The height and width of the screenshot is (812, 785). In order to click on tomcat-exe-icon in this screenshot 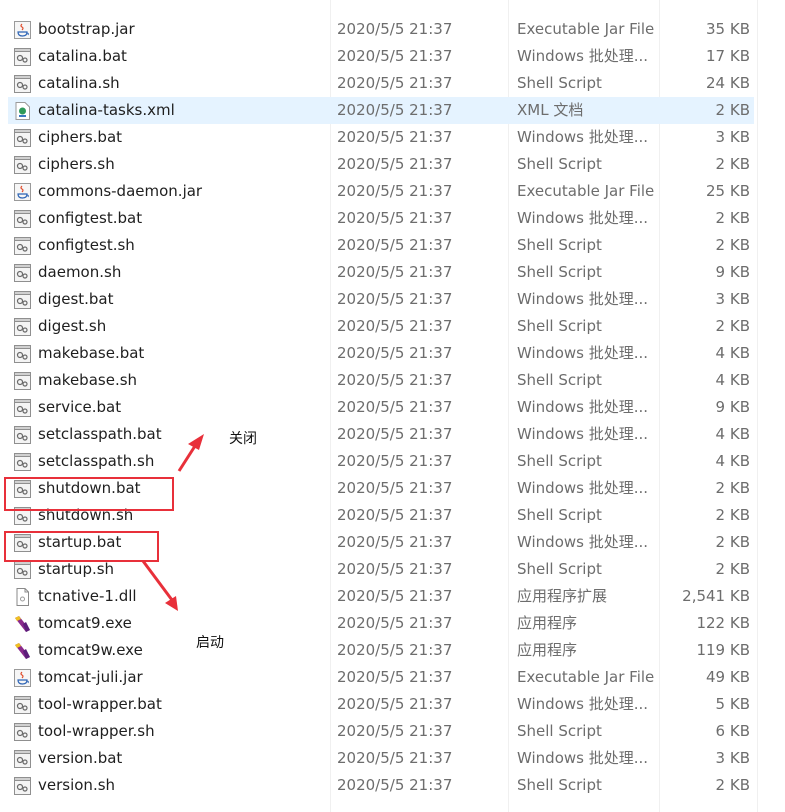, I will do `click(22, 624)`.